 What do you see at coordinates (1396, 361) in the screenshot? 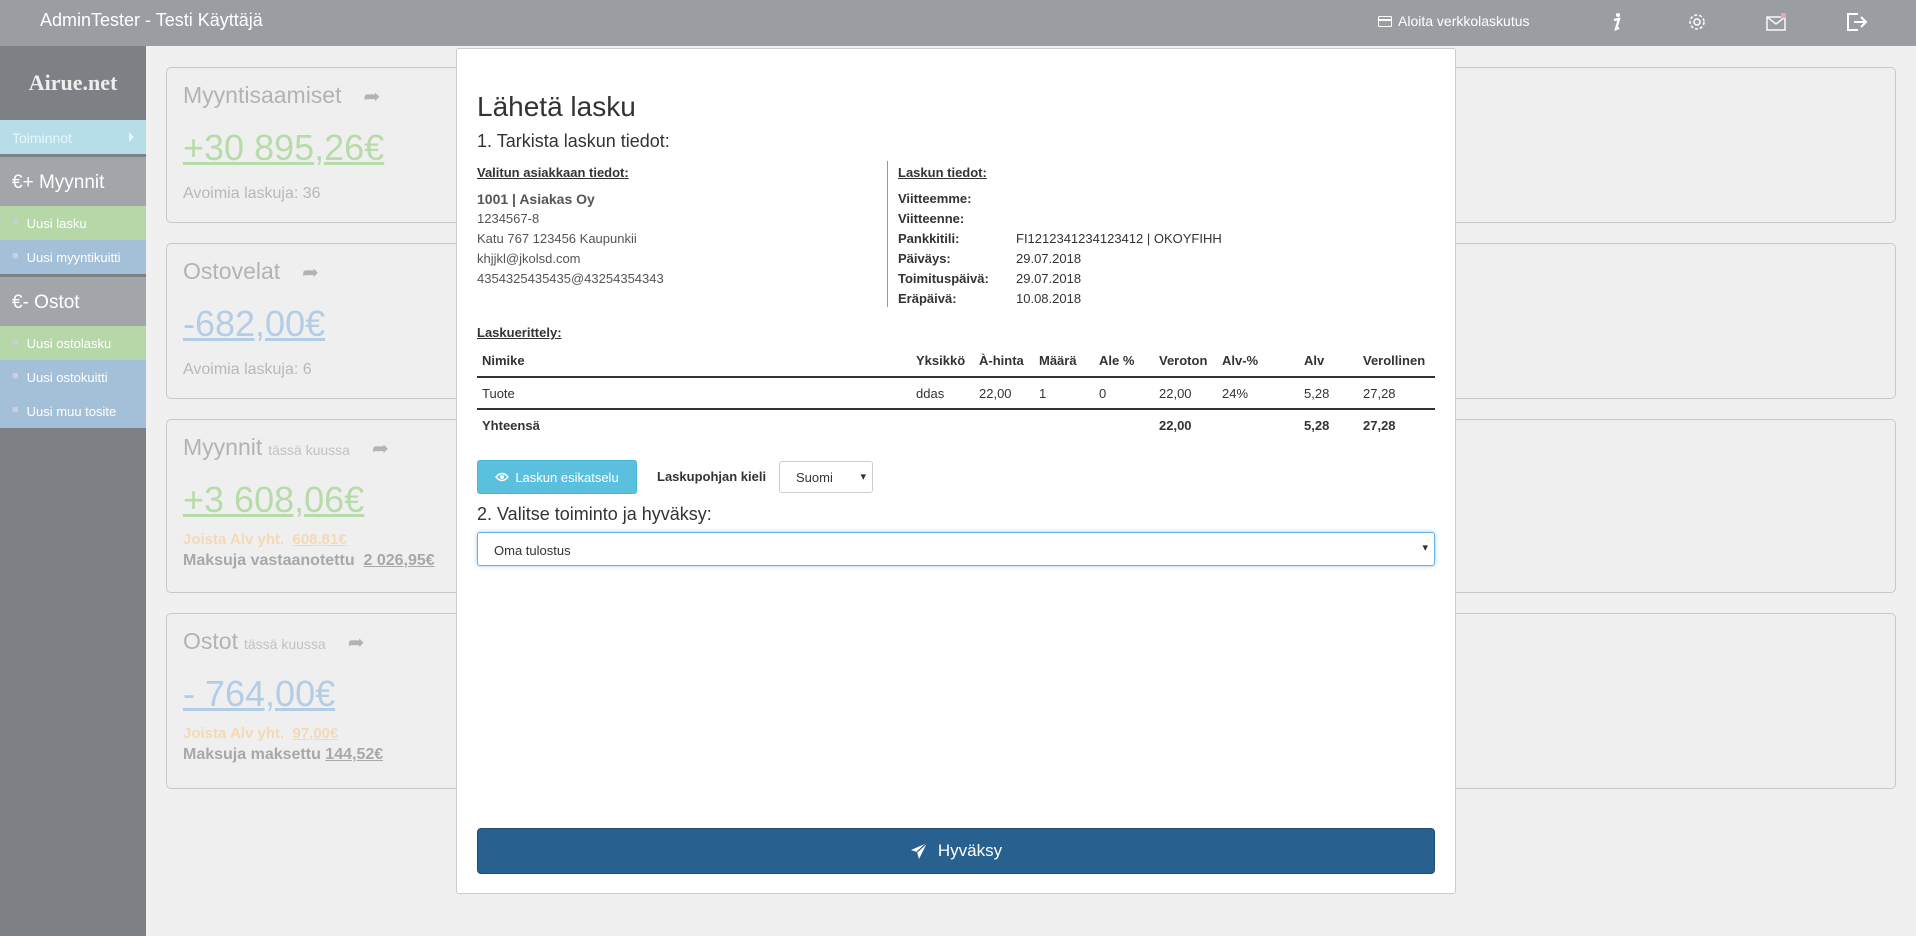
I see `column-header: Verollinen` at bounding box center [1396, 361].